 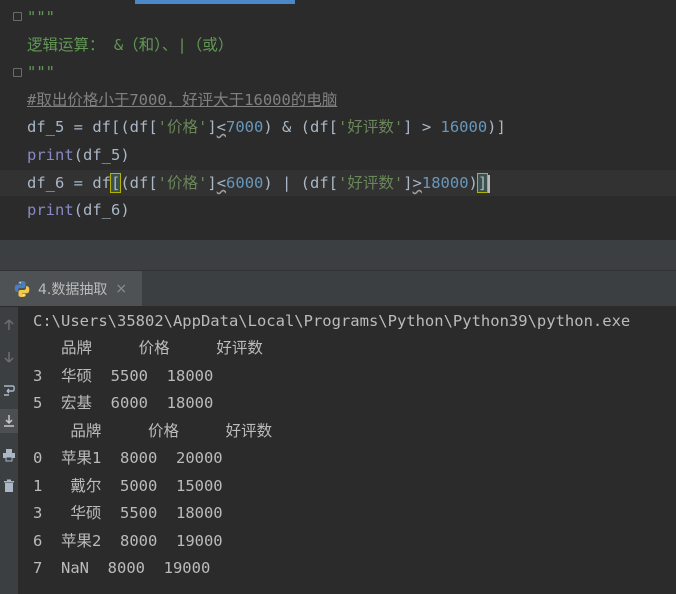 What do you see at coordinates (245, 183) in the screenshot?
I see `number-token: 6000` at bounding box center [245, 183].